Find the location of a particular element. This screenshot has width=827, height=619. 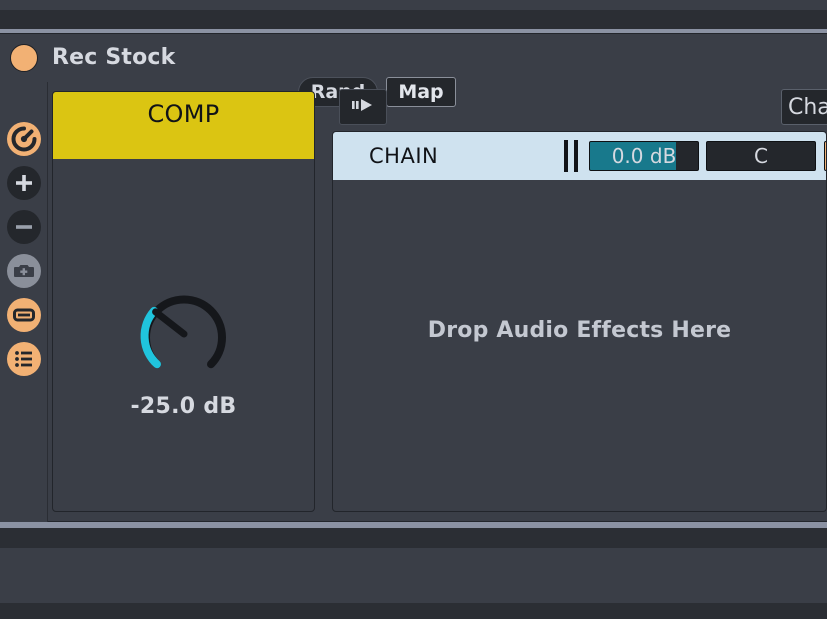

macro-knob-value: -25.0 dB is located at coordinates (183, 406).